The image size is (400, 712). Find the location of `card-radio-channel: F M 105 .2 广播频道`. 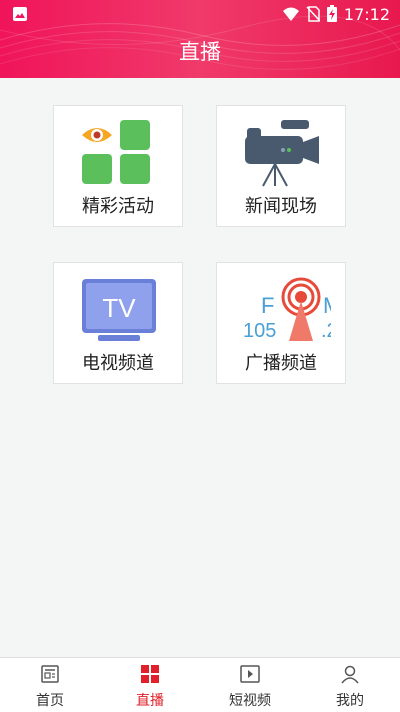

card-radio-channel: F M 105 .2 广播频道 is located at coordinates (281, 323).